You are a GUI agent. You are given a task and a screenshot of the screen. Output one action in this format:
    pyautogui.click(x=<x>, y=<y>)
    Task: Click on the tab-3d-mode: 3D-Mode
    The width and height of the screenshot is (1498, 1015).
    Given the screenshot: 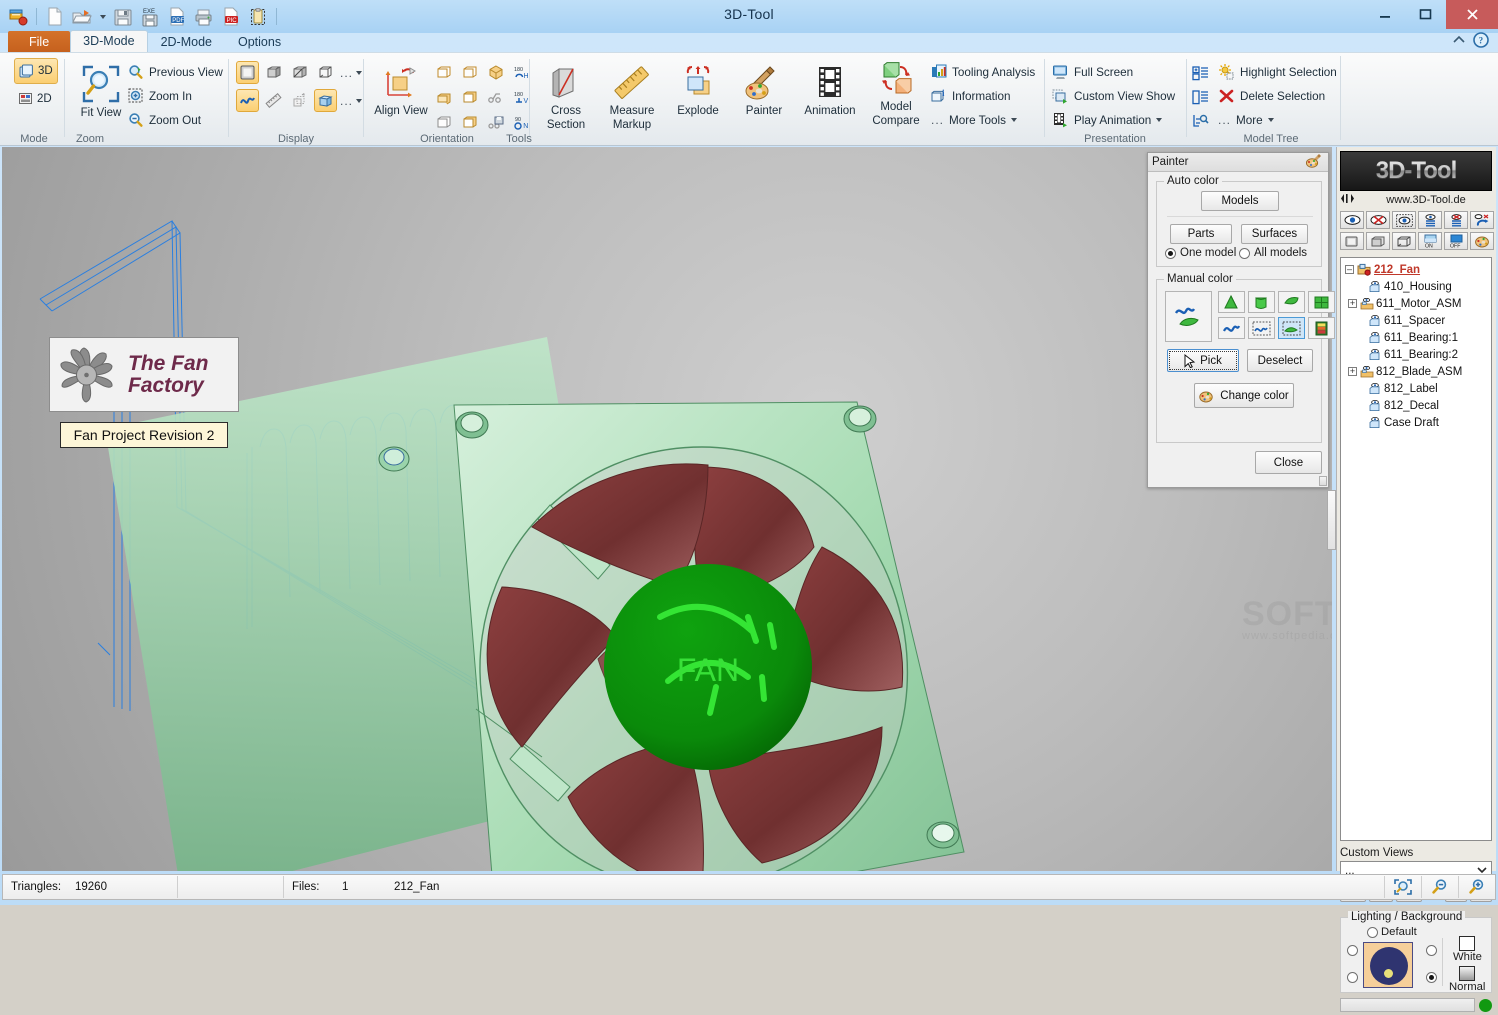 What is the action you would take?
    pyautogui.click(x=109, y=41)
    